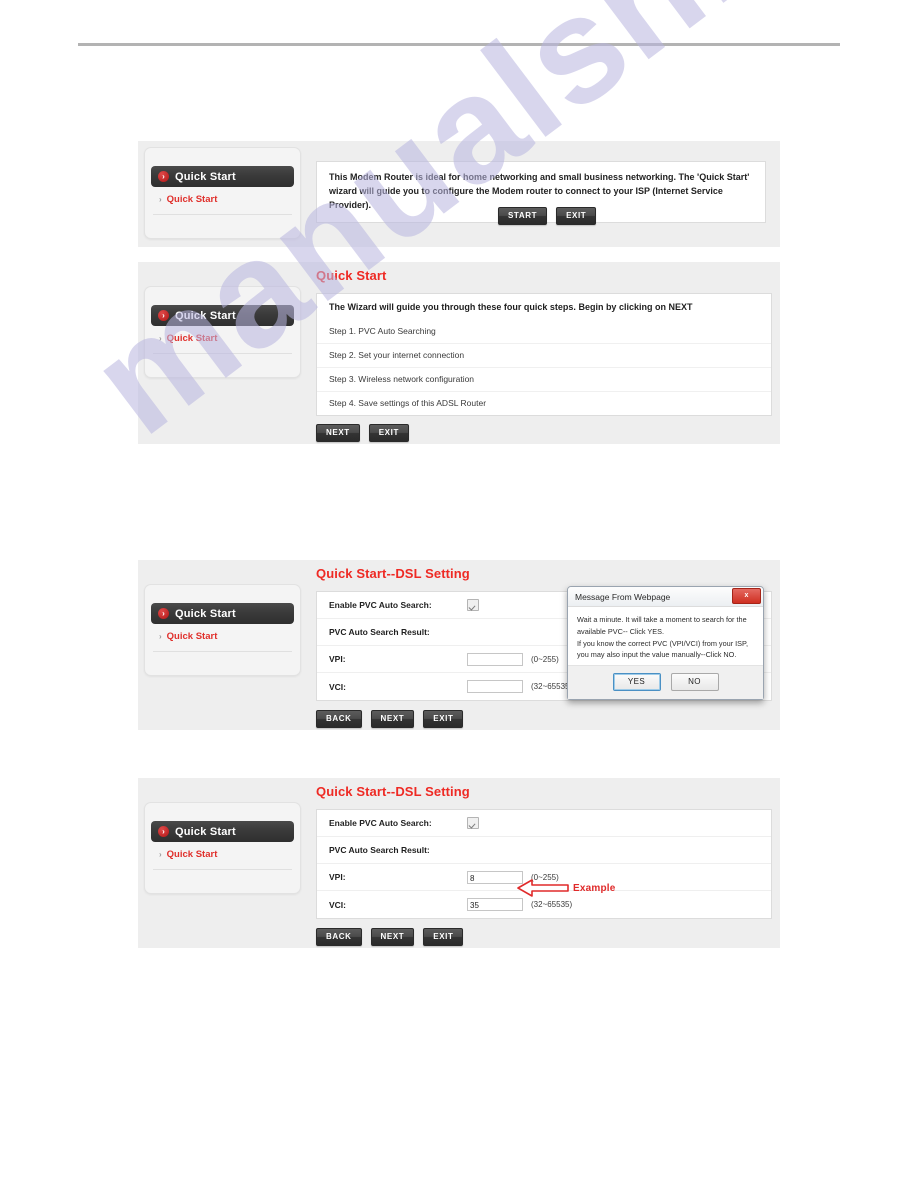 The height and width of the screenshot is (1188, 918). What do you see at coordinates (544, 823) in the screenshot?
I see `row-enable-pvc-auto-search: Enable PVC Auto Search:` at bounding box center [544, 823].